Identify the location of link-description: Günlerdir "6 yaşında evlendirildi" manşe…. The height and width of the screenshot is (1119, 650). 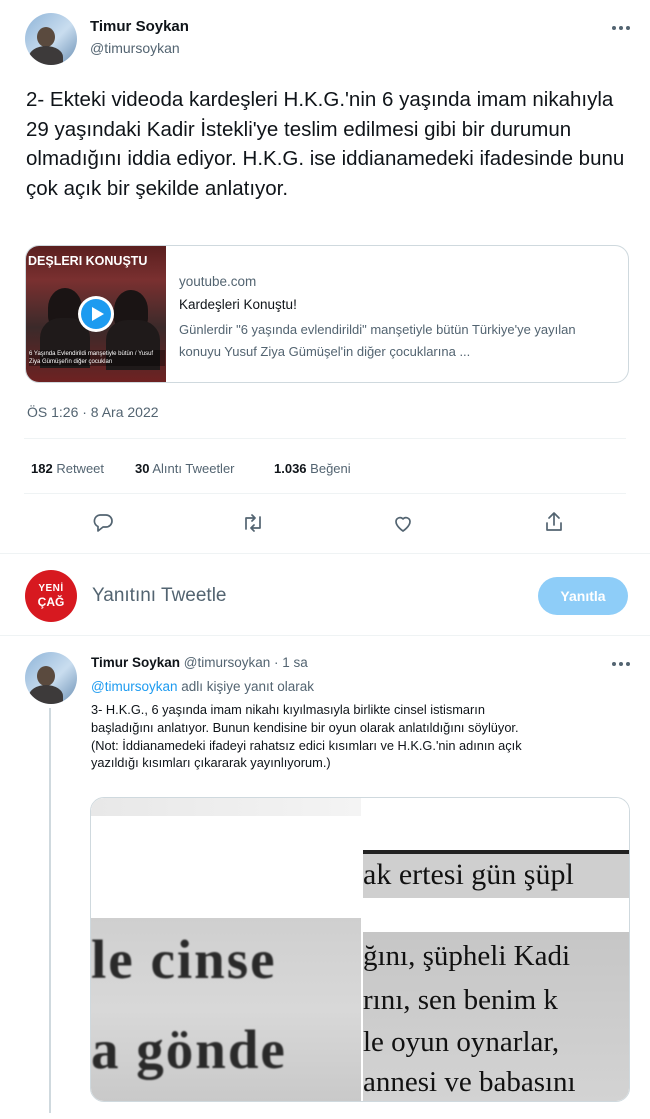
(377, 340).